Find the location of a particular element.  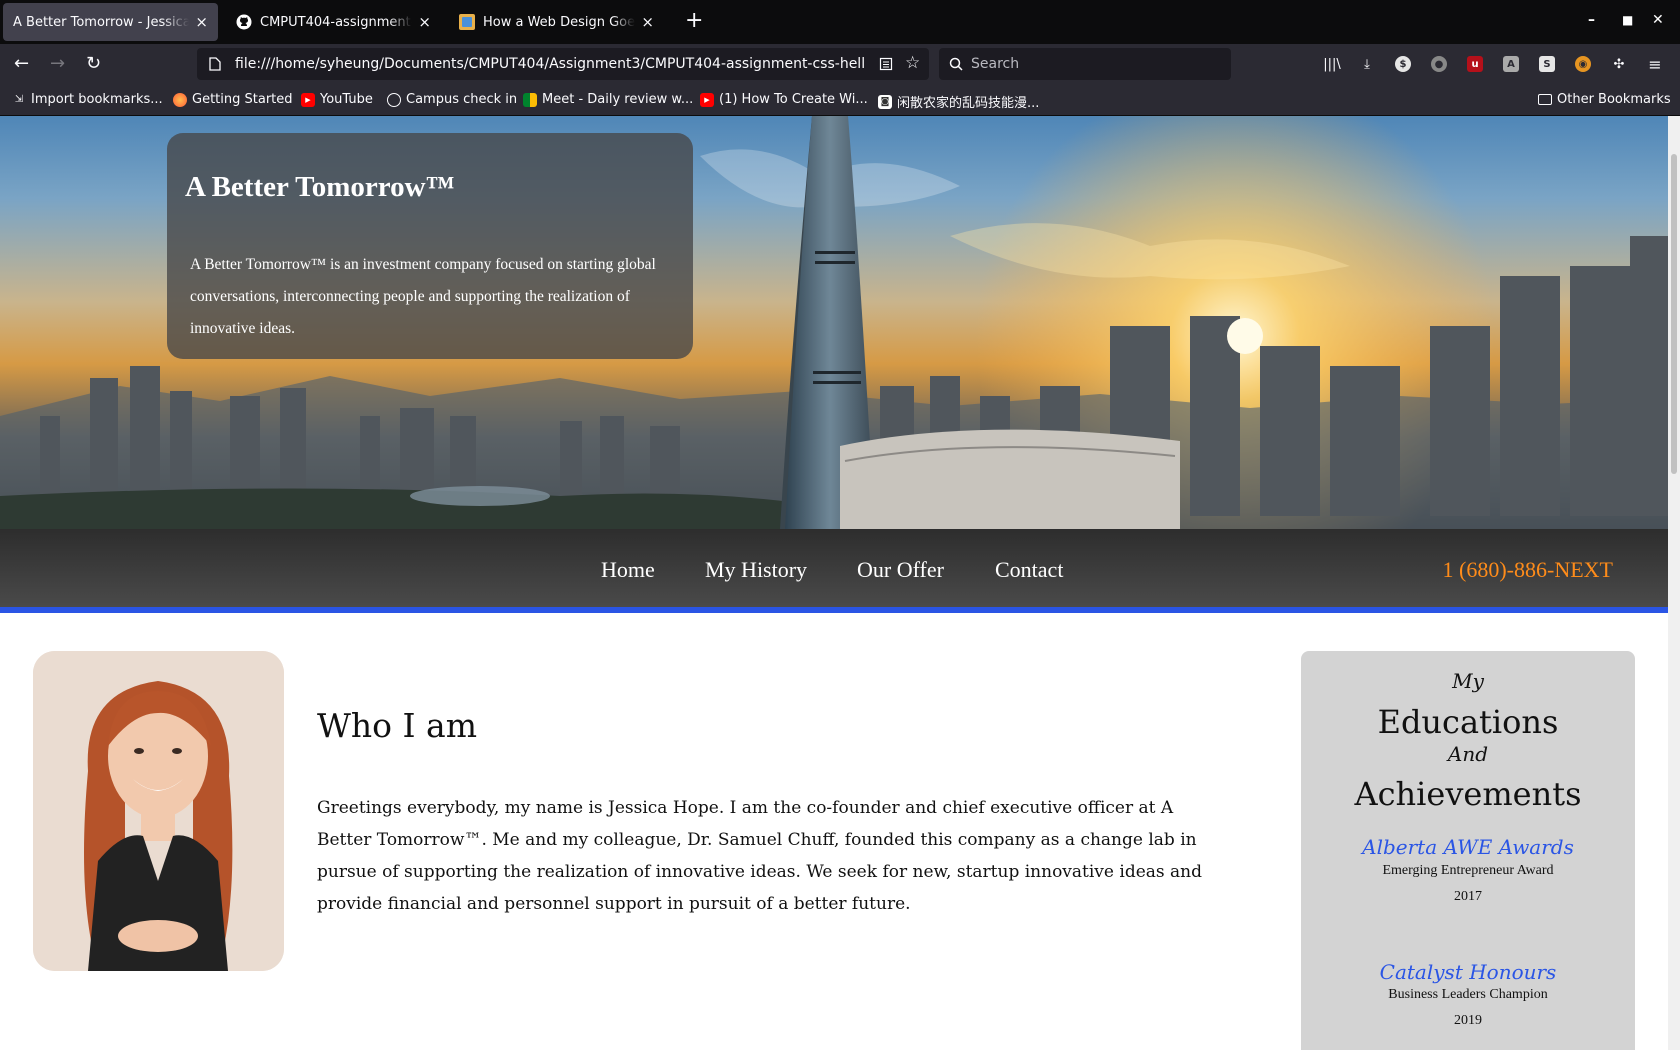

dollar-icon: $ is located at coordinates (1403, 64).